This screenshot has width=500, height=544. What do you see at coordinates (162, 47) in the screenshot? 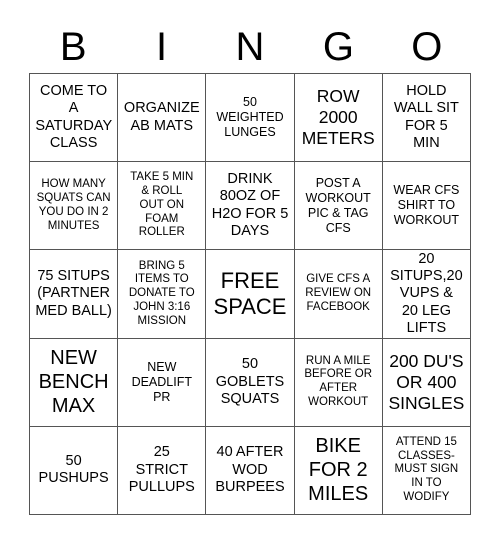
I see `header-letter-i: I` at bounding box center [162, 47].